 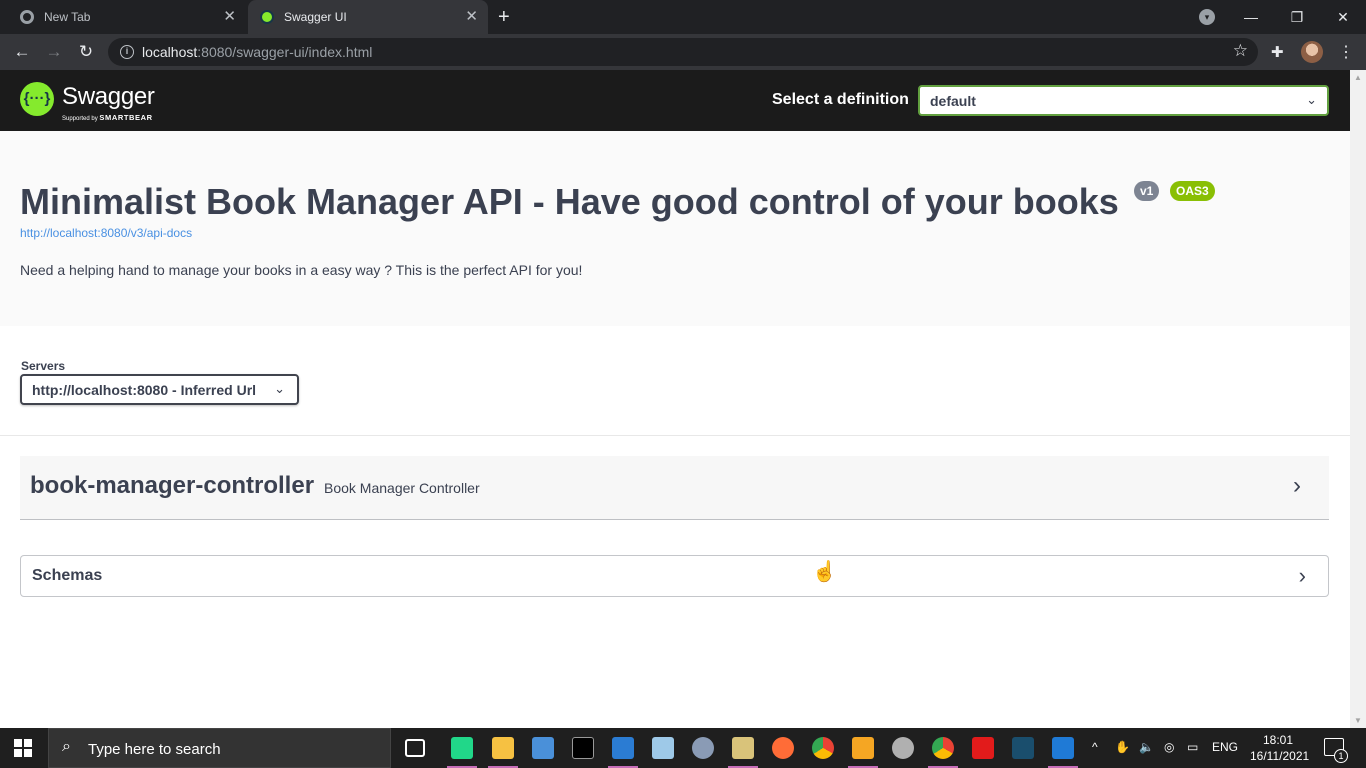 I want to click on search-placeholder: Type here to search, so click(x=154, y=749).